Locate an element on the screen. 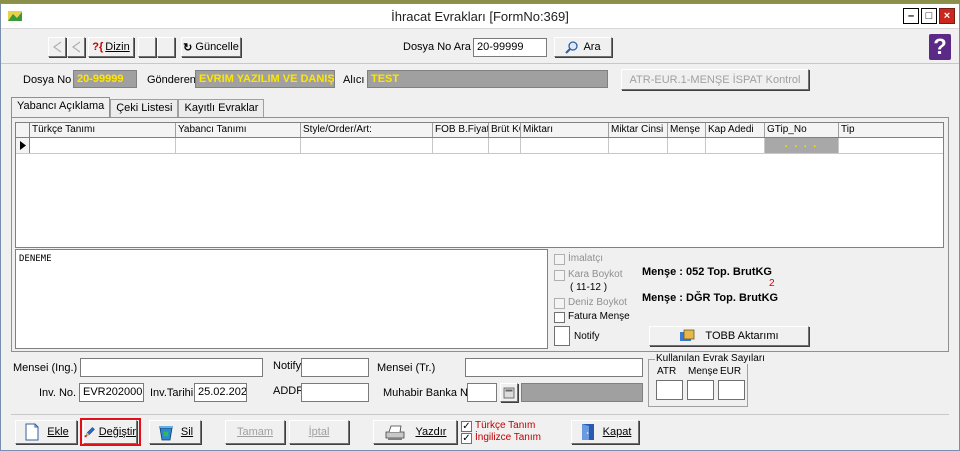 This screenshot has height=451, width=960. col-gtip-no: GTip_No is located at coordinates (802, 130).